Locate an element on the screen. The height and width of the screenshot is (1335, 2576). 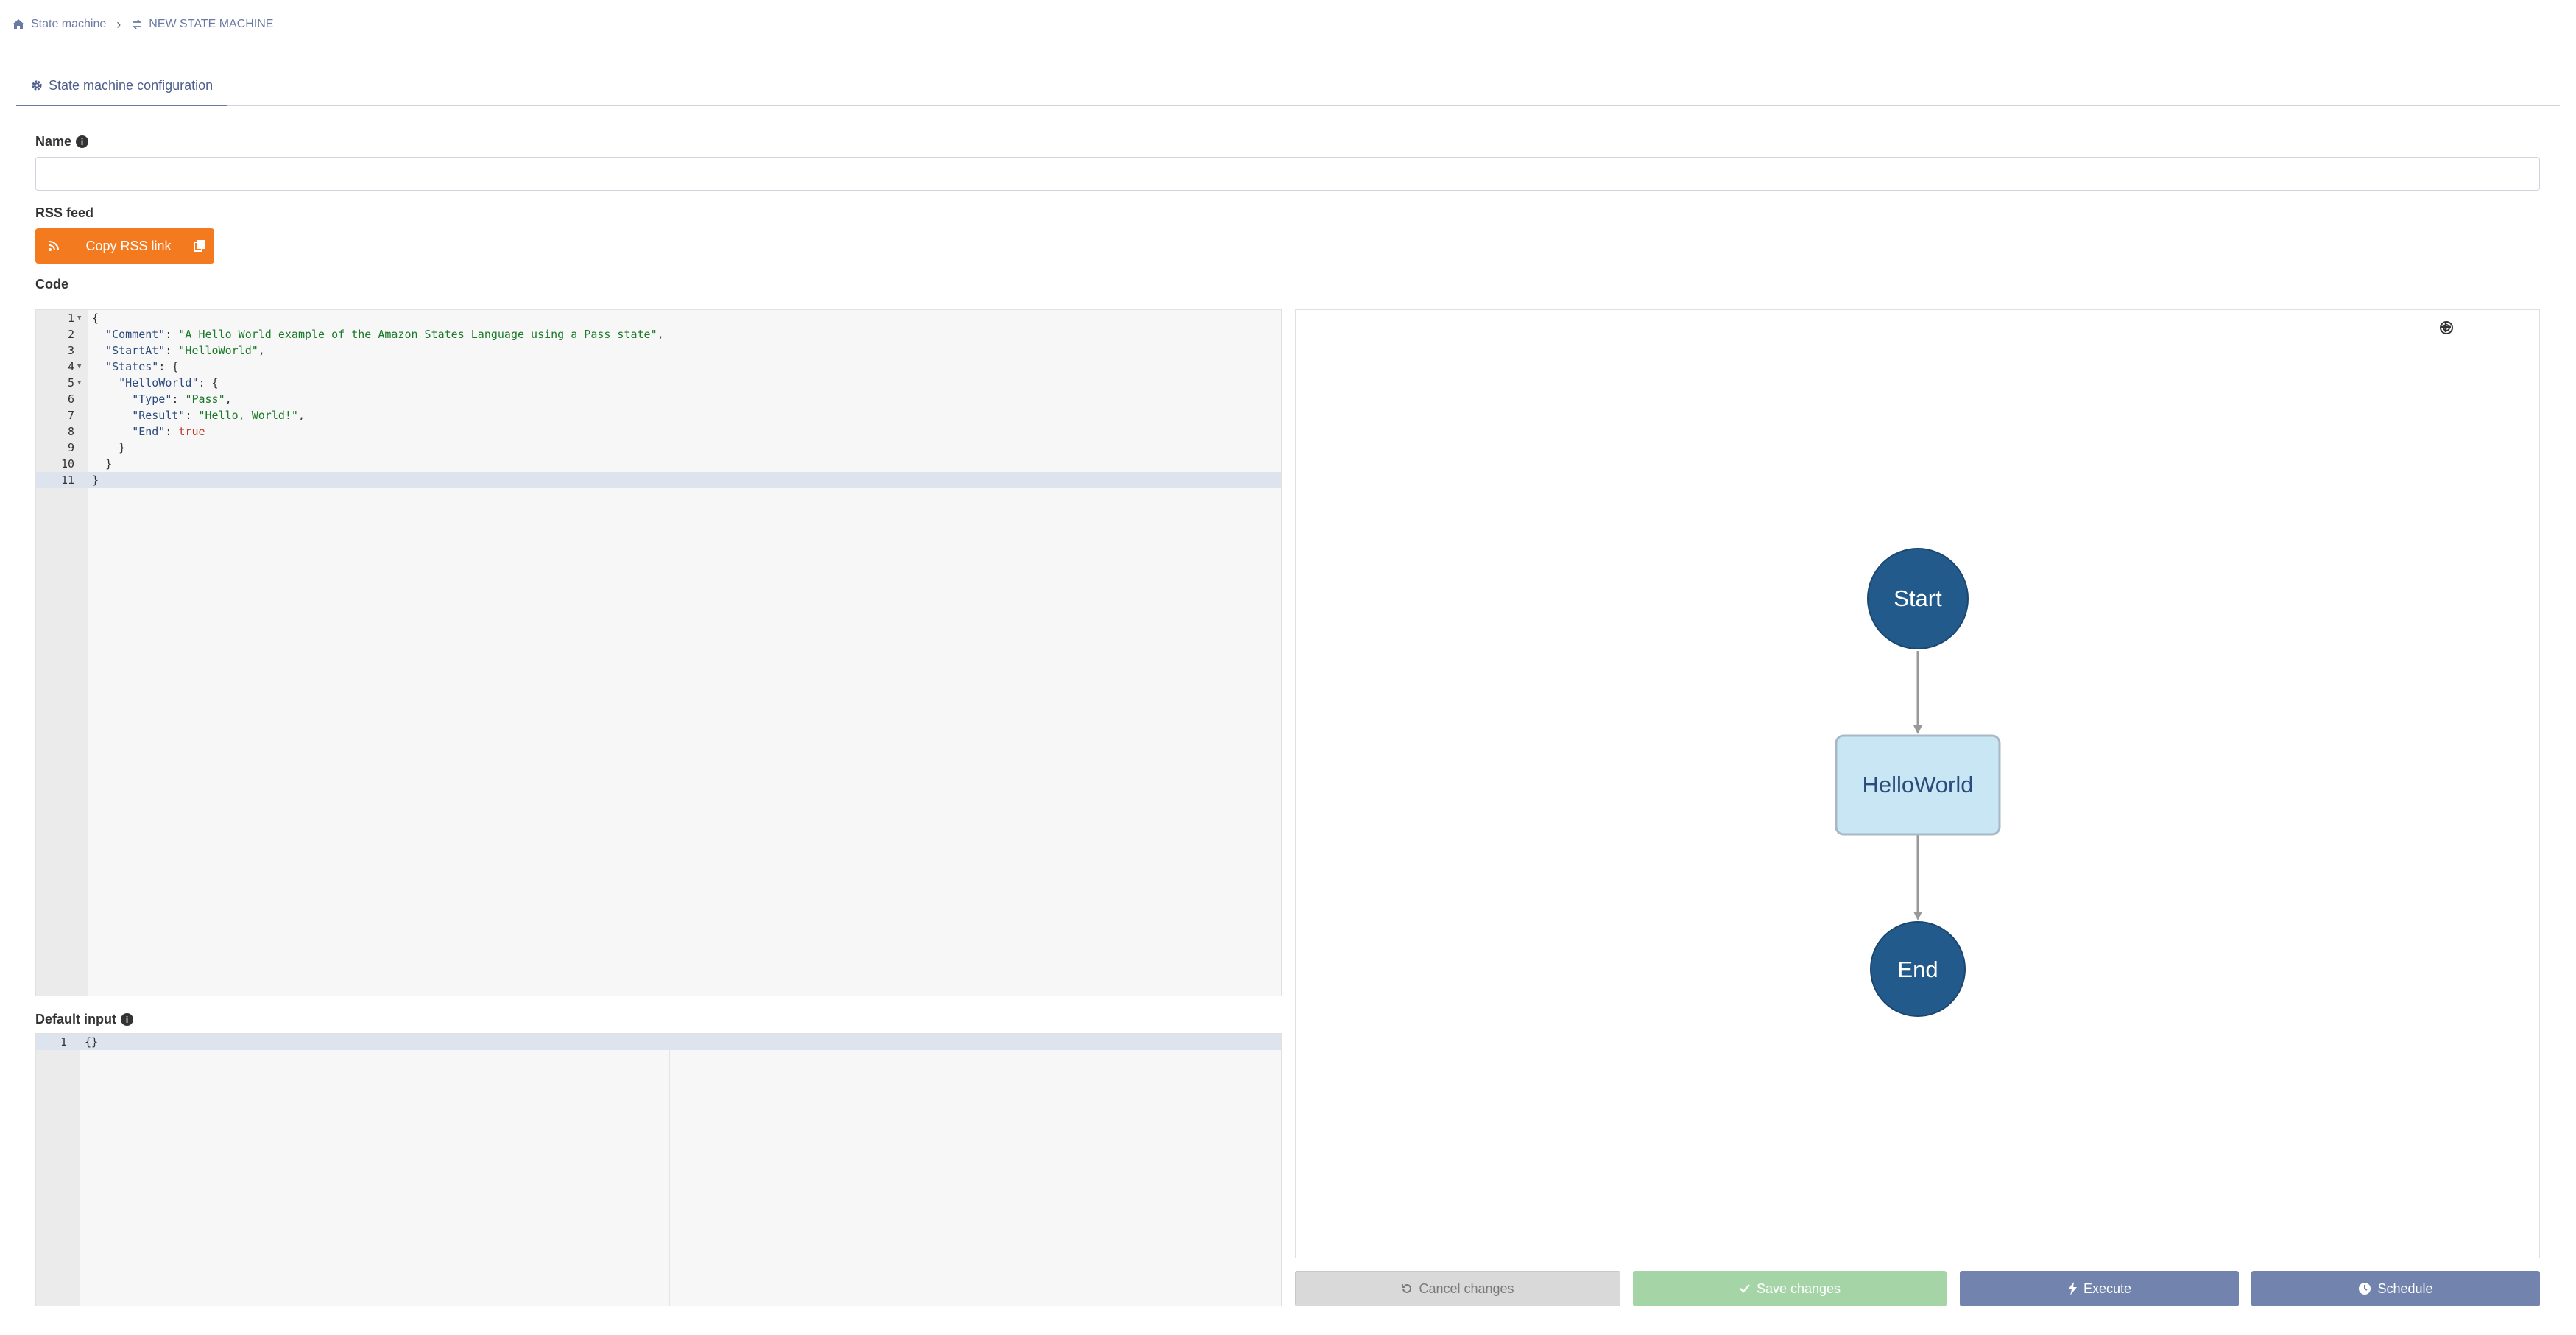
code-line: 9 } is located at coordinates (658, 448).